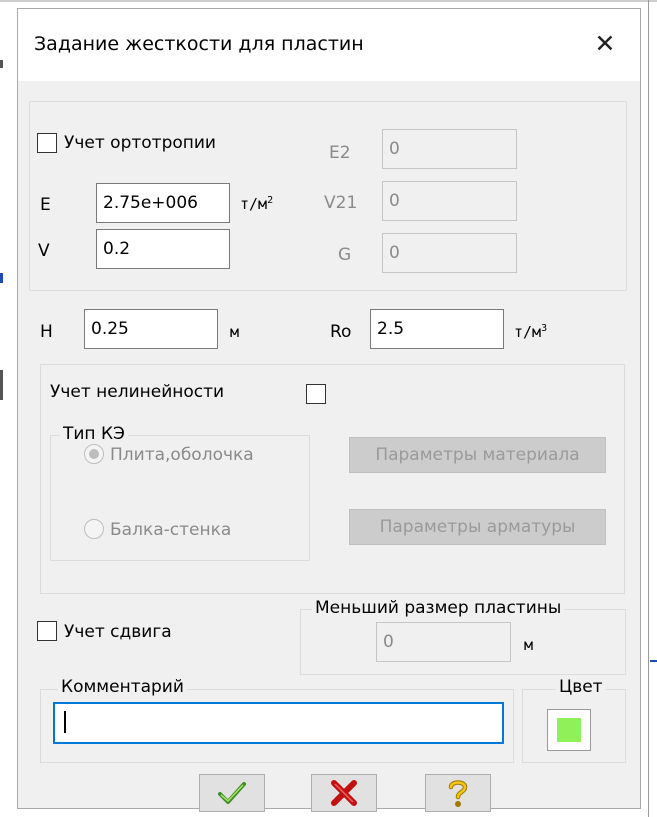 The width and height of the screenshot is (657, 817). What do you see at coordinates (581, 687) in the screenshot?
I see `color-title: Цвет` at bounding box center [581, 687].